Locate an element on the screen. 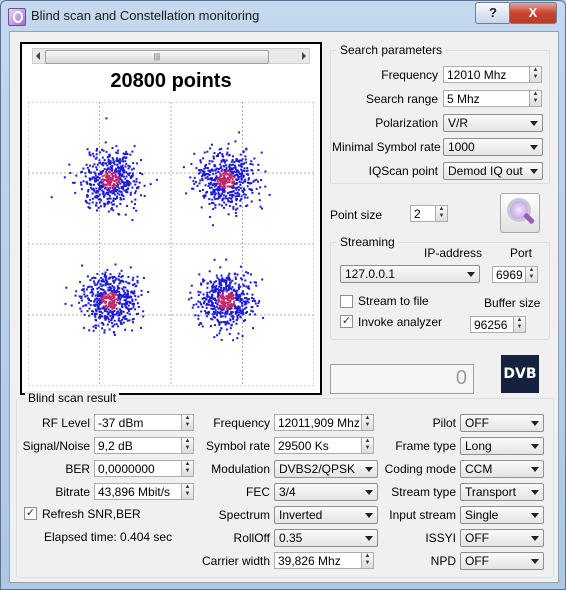  search-frequency-spinner: ▲ ▼ is located at coordinates (535, 74).